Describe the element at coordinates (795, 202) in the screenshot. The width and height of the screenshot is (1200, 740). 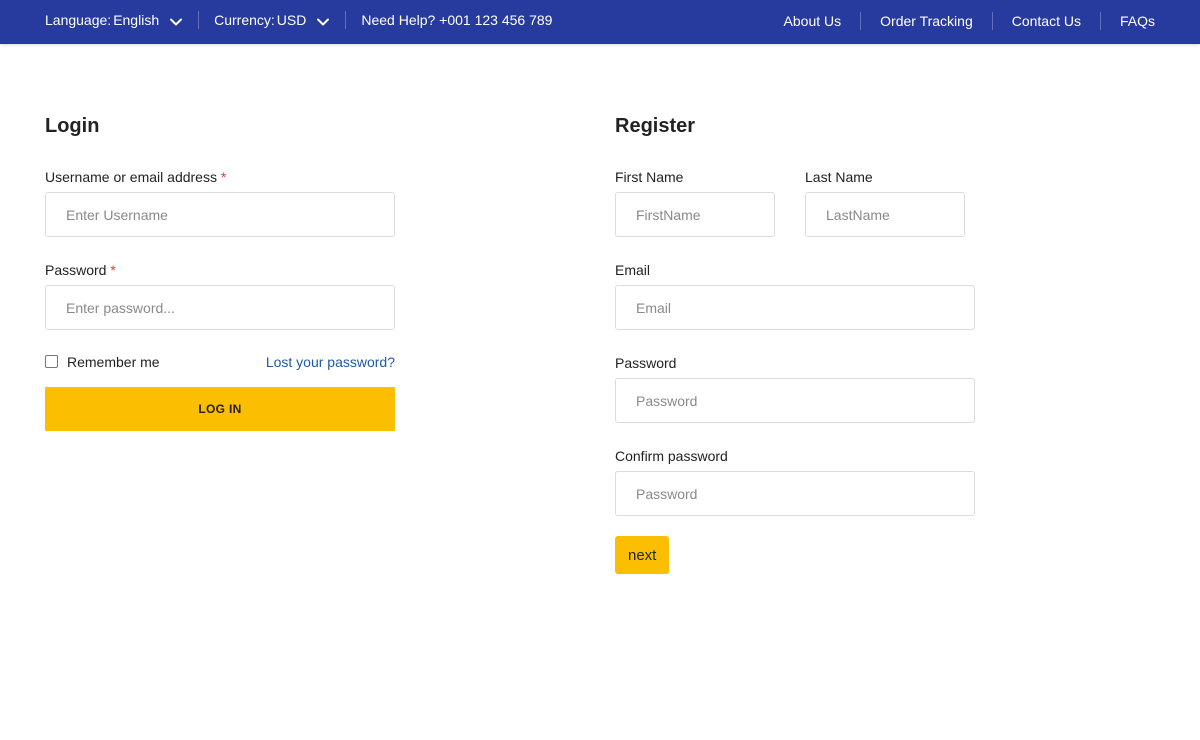
I see `name-row: First Name Last Name` at that location.